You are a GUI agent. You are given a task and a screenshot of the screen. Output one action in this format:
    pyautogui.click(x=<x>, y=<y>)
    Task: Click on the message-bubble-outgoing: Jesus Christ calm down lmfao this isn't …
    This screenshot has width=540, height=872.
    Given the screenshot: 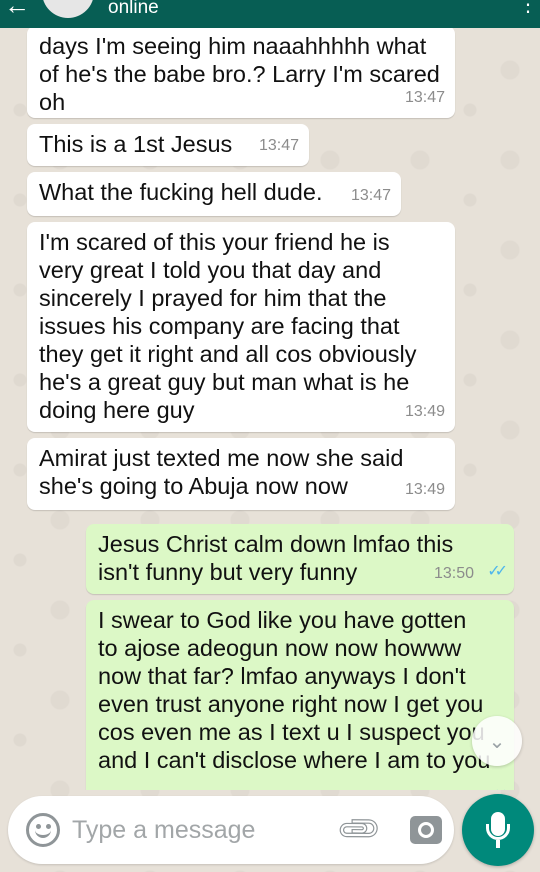 What is the action you would take?
    pyautogui.click(x=300, y=559)
    